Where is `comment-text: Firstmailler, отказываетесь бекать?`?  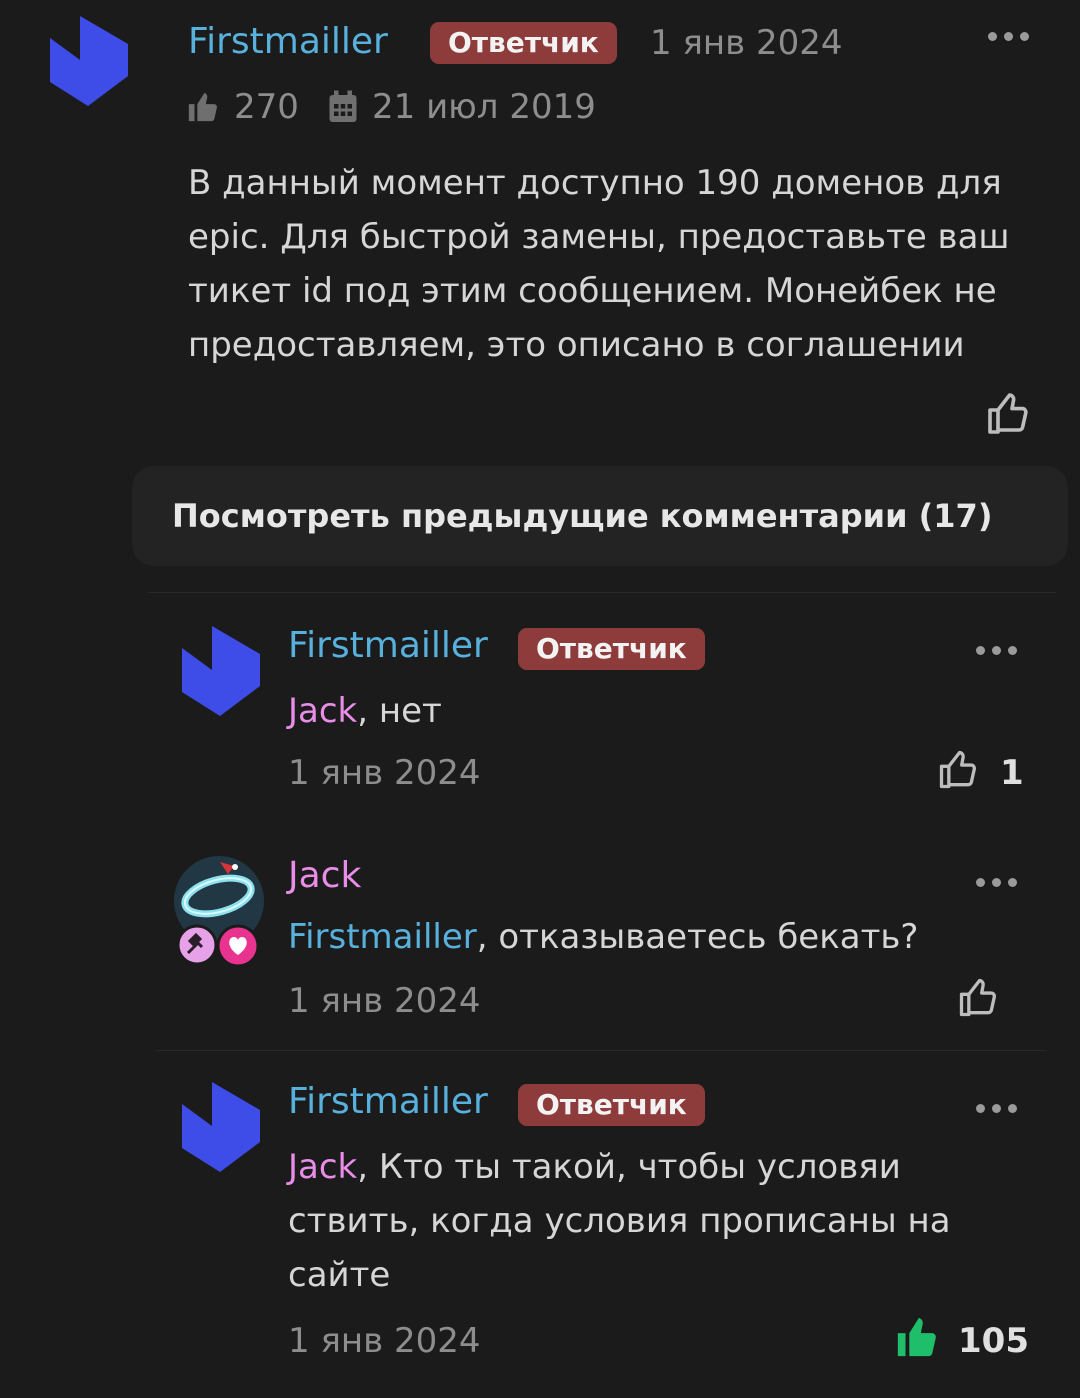 comment-text: Firstmailler, отказываетесь бекать? is located at coordinates (603, 937).